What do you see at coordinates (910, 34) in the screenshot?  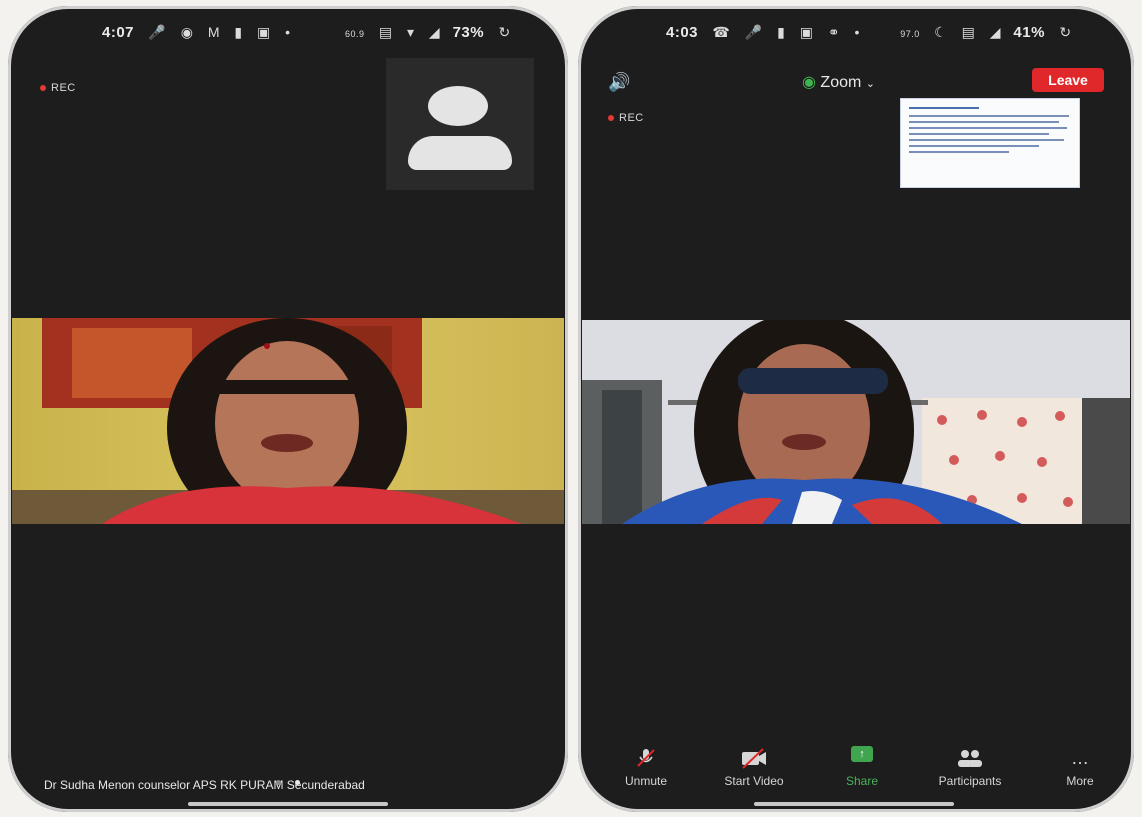 I see `net-speed: 97.0` at bounding box center [910, 34].